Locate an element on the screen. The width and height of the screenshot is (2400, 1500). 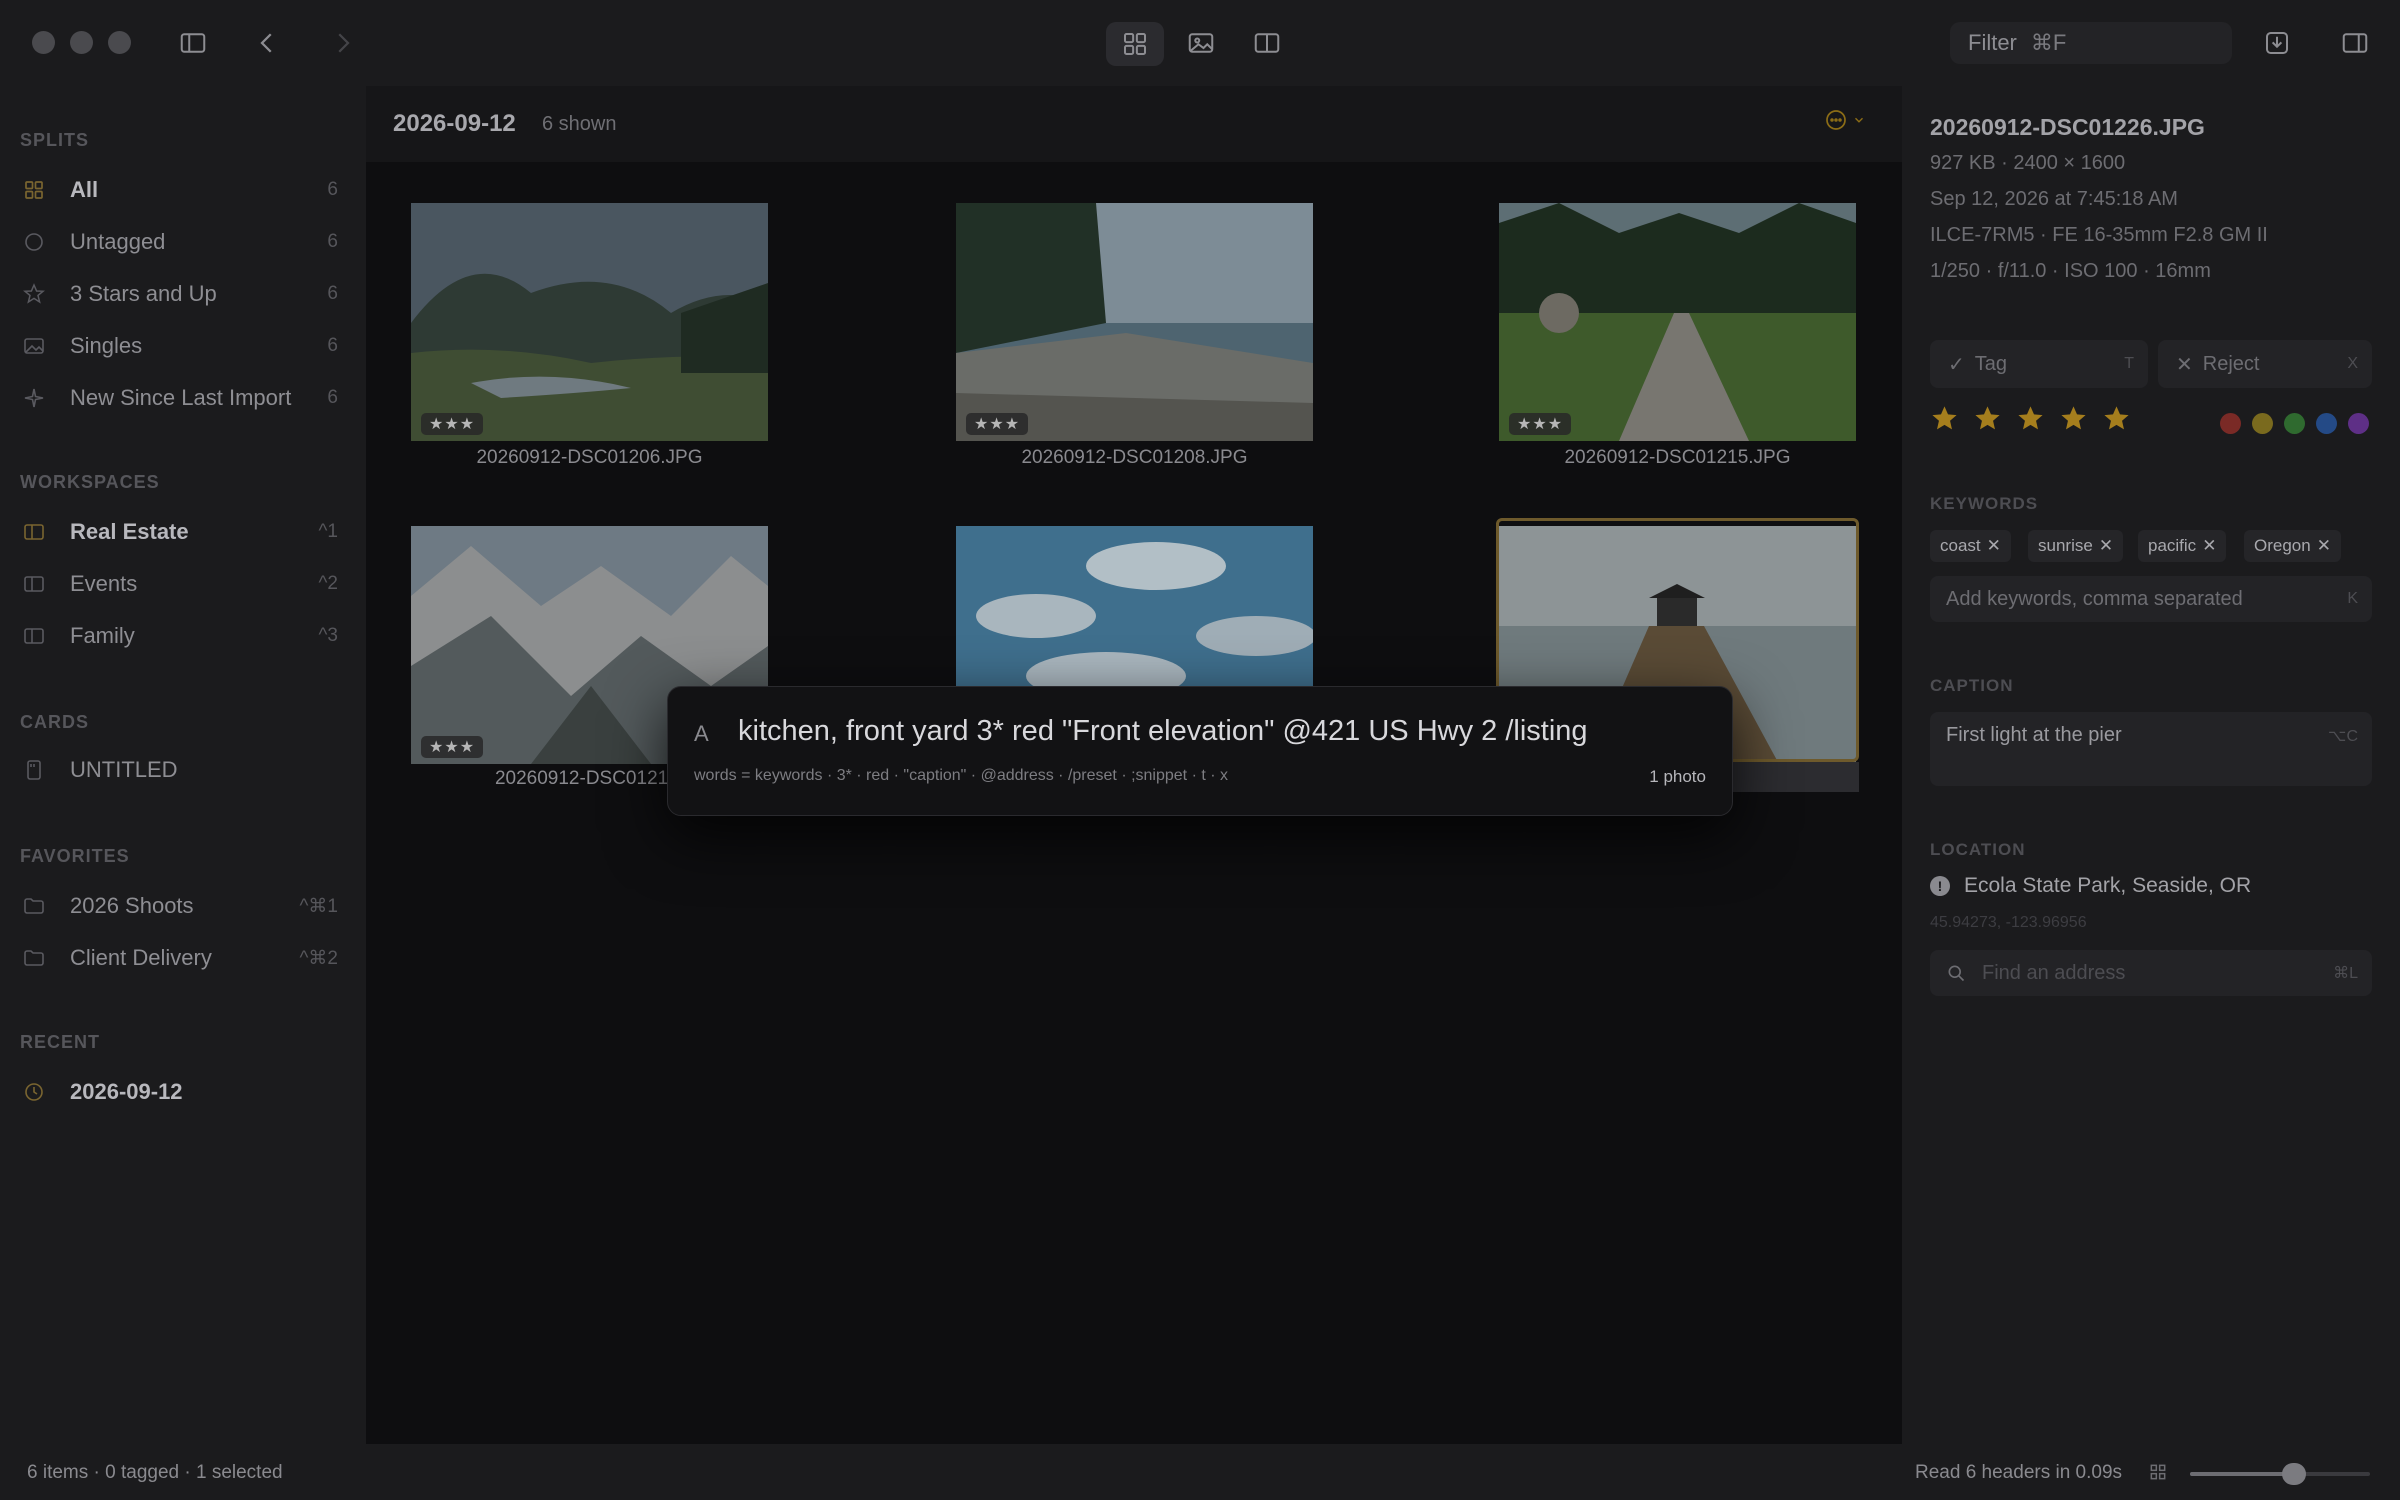
cards-section-title: CARDS is located at coordinates (55, 722).